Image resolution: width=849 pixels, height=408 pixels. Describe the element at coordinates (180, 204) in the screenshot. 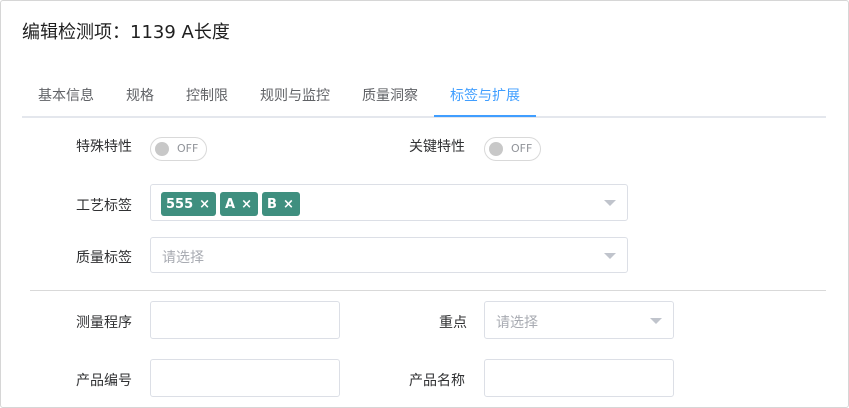

I see `tag-label: 555` at that location.